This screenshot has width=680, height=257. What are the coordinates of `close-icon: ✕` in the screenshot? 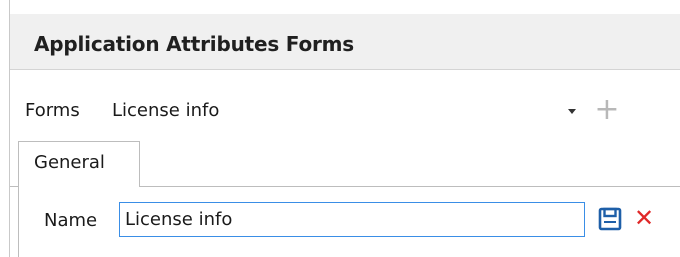 It's located at (644, 218).